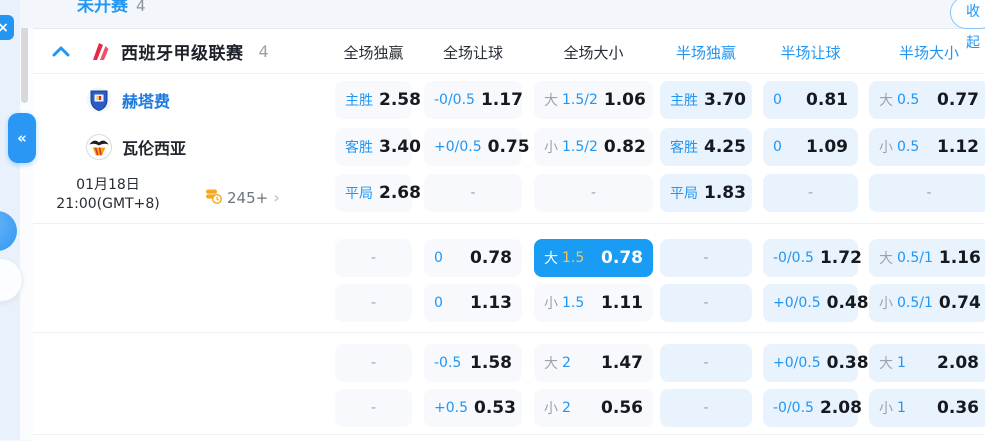  What do you see at coordinates (958, 100) in the screenshot?
I see `odds-value: 0.77` at bounding box center [958, 100].